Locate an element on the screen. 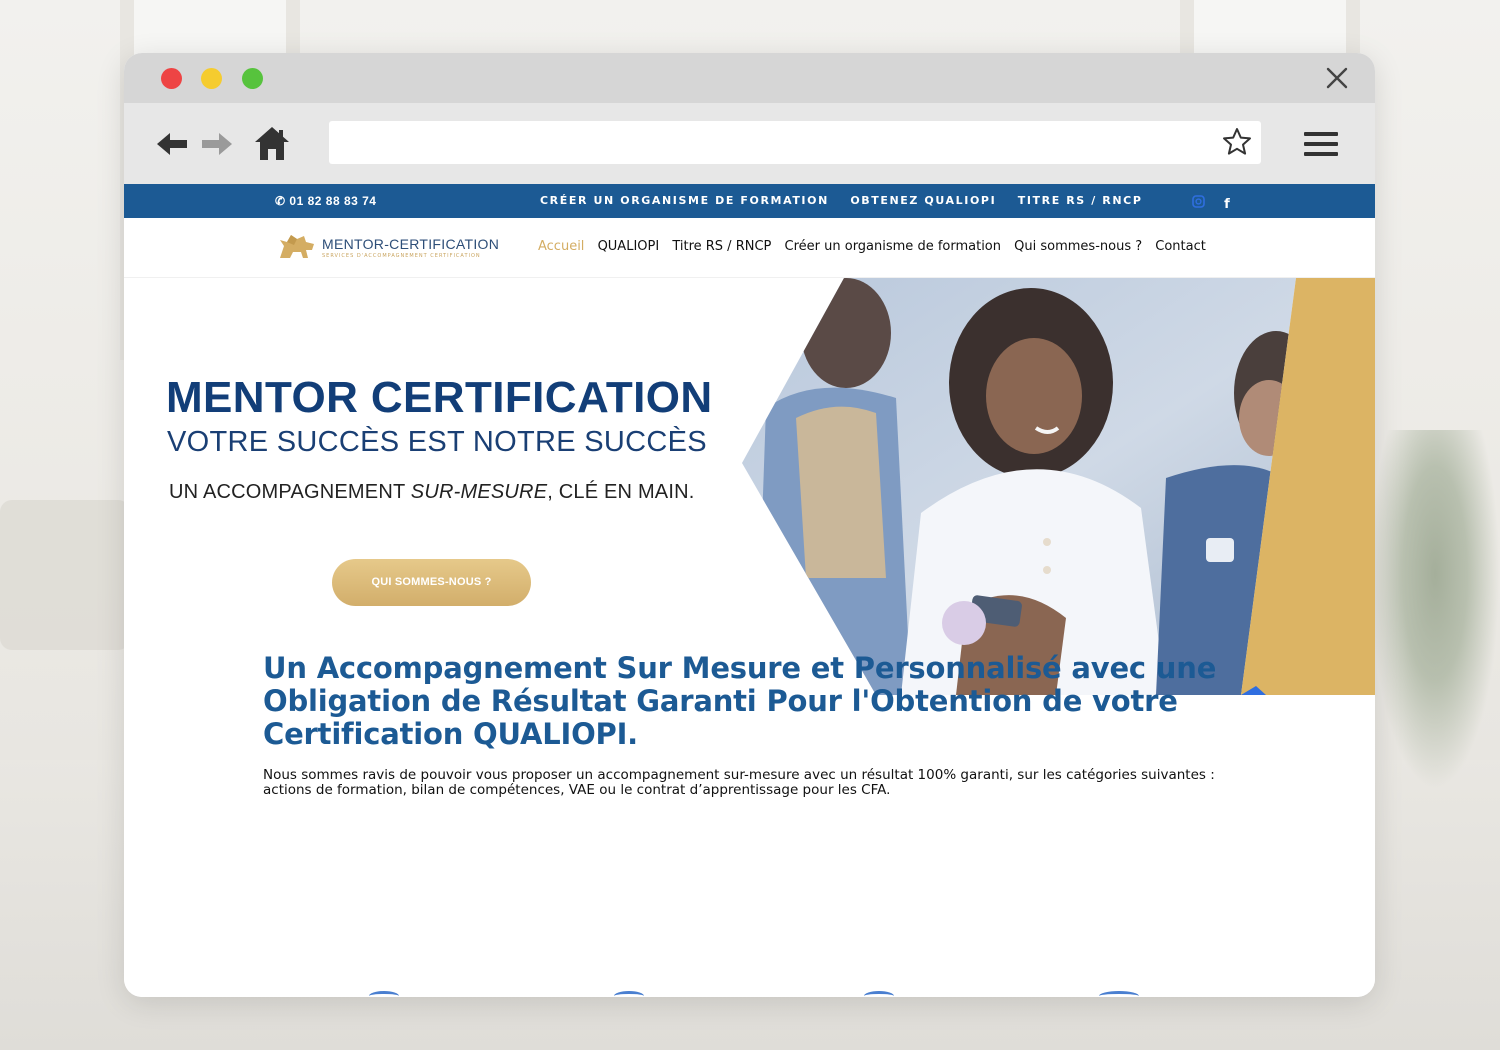 This screenshot has height=1050, width=1500. background-plant is located at coordinates (1435, 610).